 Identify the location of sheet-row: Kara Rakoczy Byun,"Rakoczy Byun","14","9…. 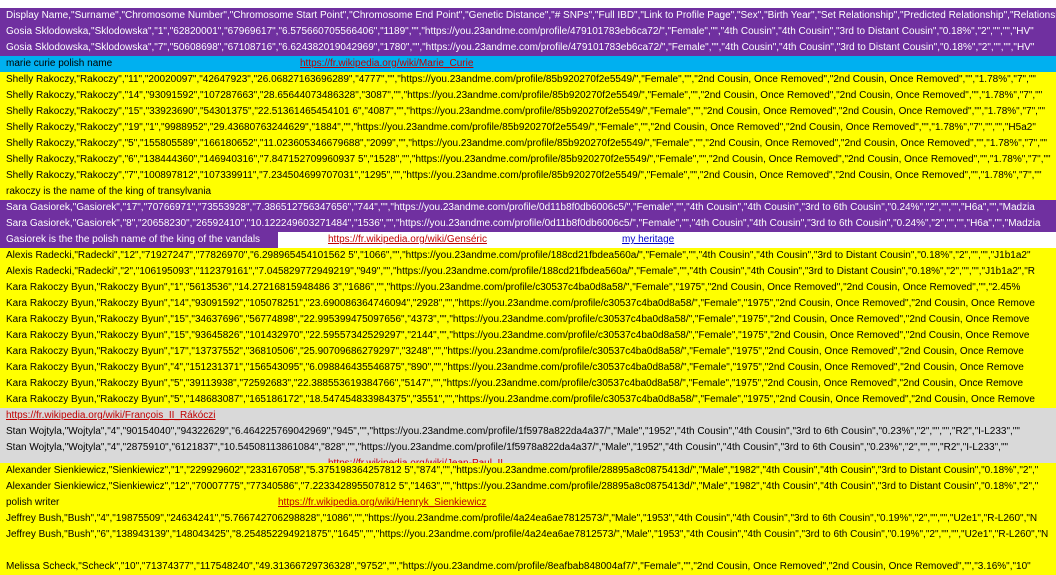
(528, 304).